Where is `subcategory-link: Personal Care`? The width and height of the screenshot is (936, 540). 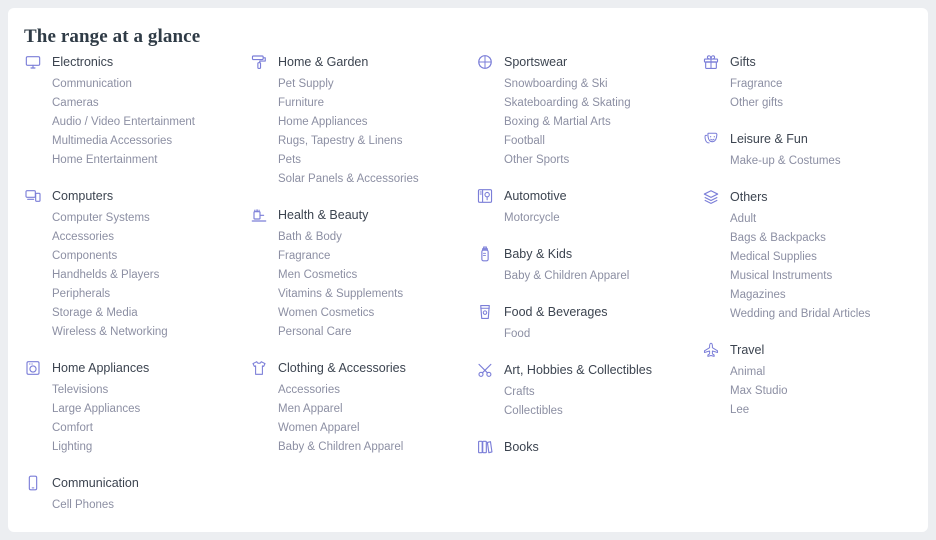
subcategory-link: Personal Care is located at coordinates (357, 332).